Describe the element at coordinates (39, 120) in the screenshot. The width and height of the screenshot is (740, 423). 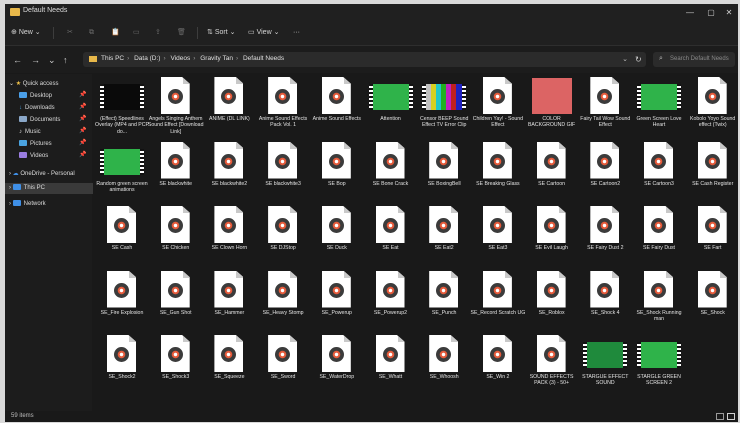
I see `sidebar-item-documents: Documents` at that location.